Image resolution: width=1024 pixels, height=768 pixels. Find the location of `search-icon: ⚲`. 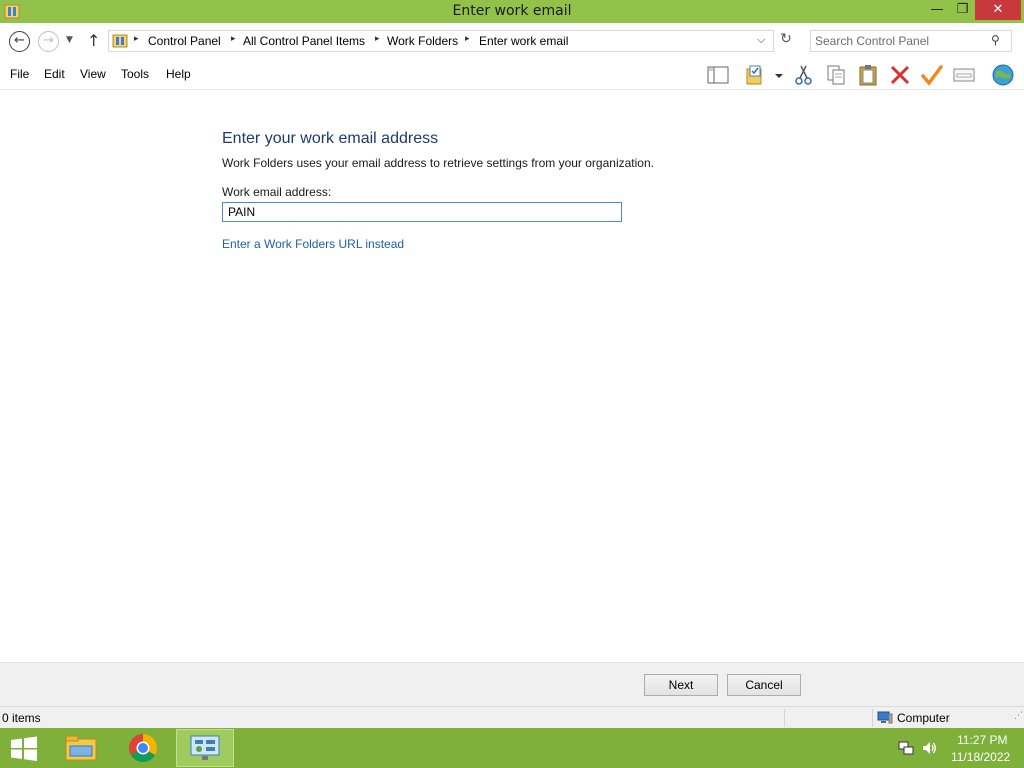

search-icon: ⚲ is located at coordinates (995, 40).